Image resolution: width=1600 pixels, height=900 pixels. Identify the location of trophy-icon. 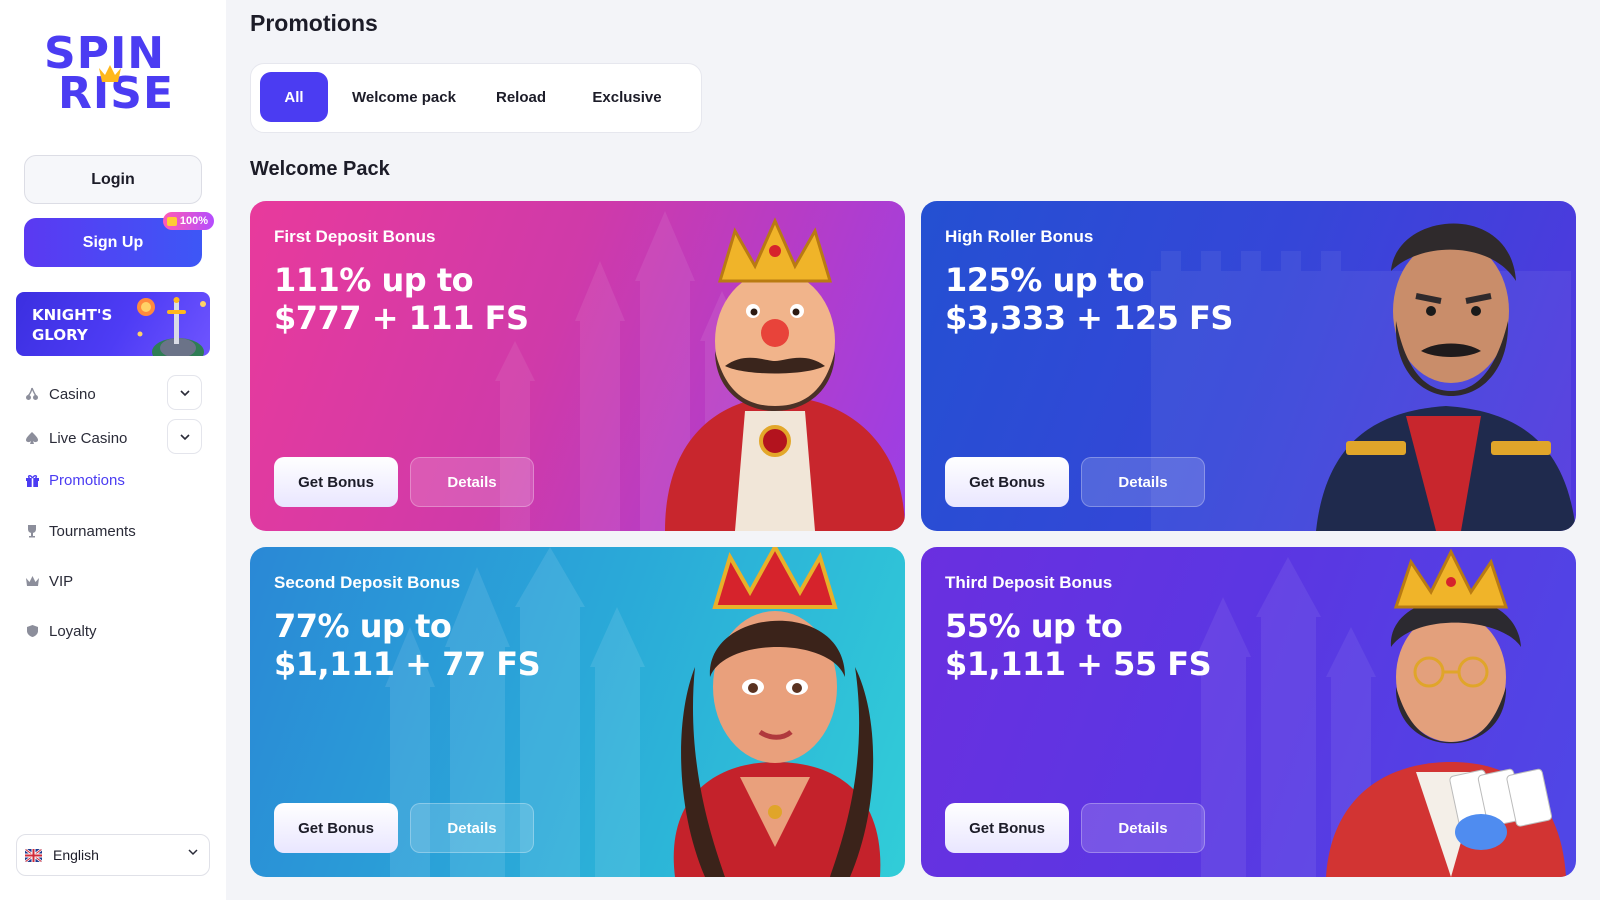
(32, 531).